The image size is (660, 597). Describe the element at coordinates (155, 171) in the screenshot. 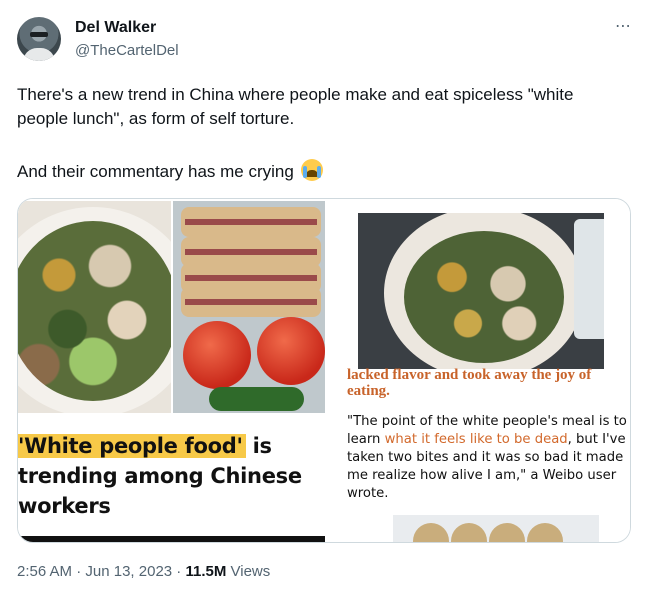

I see `tweet-text-crying: And their commentary has me crying` at that location.